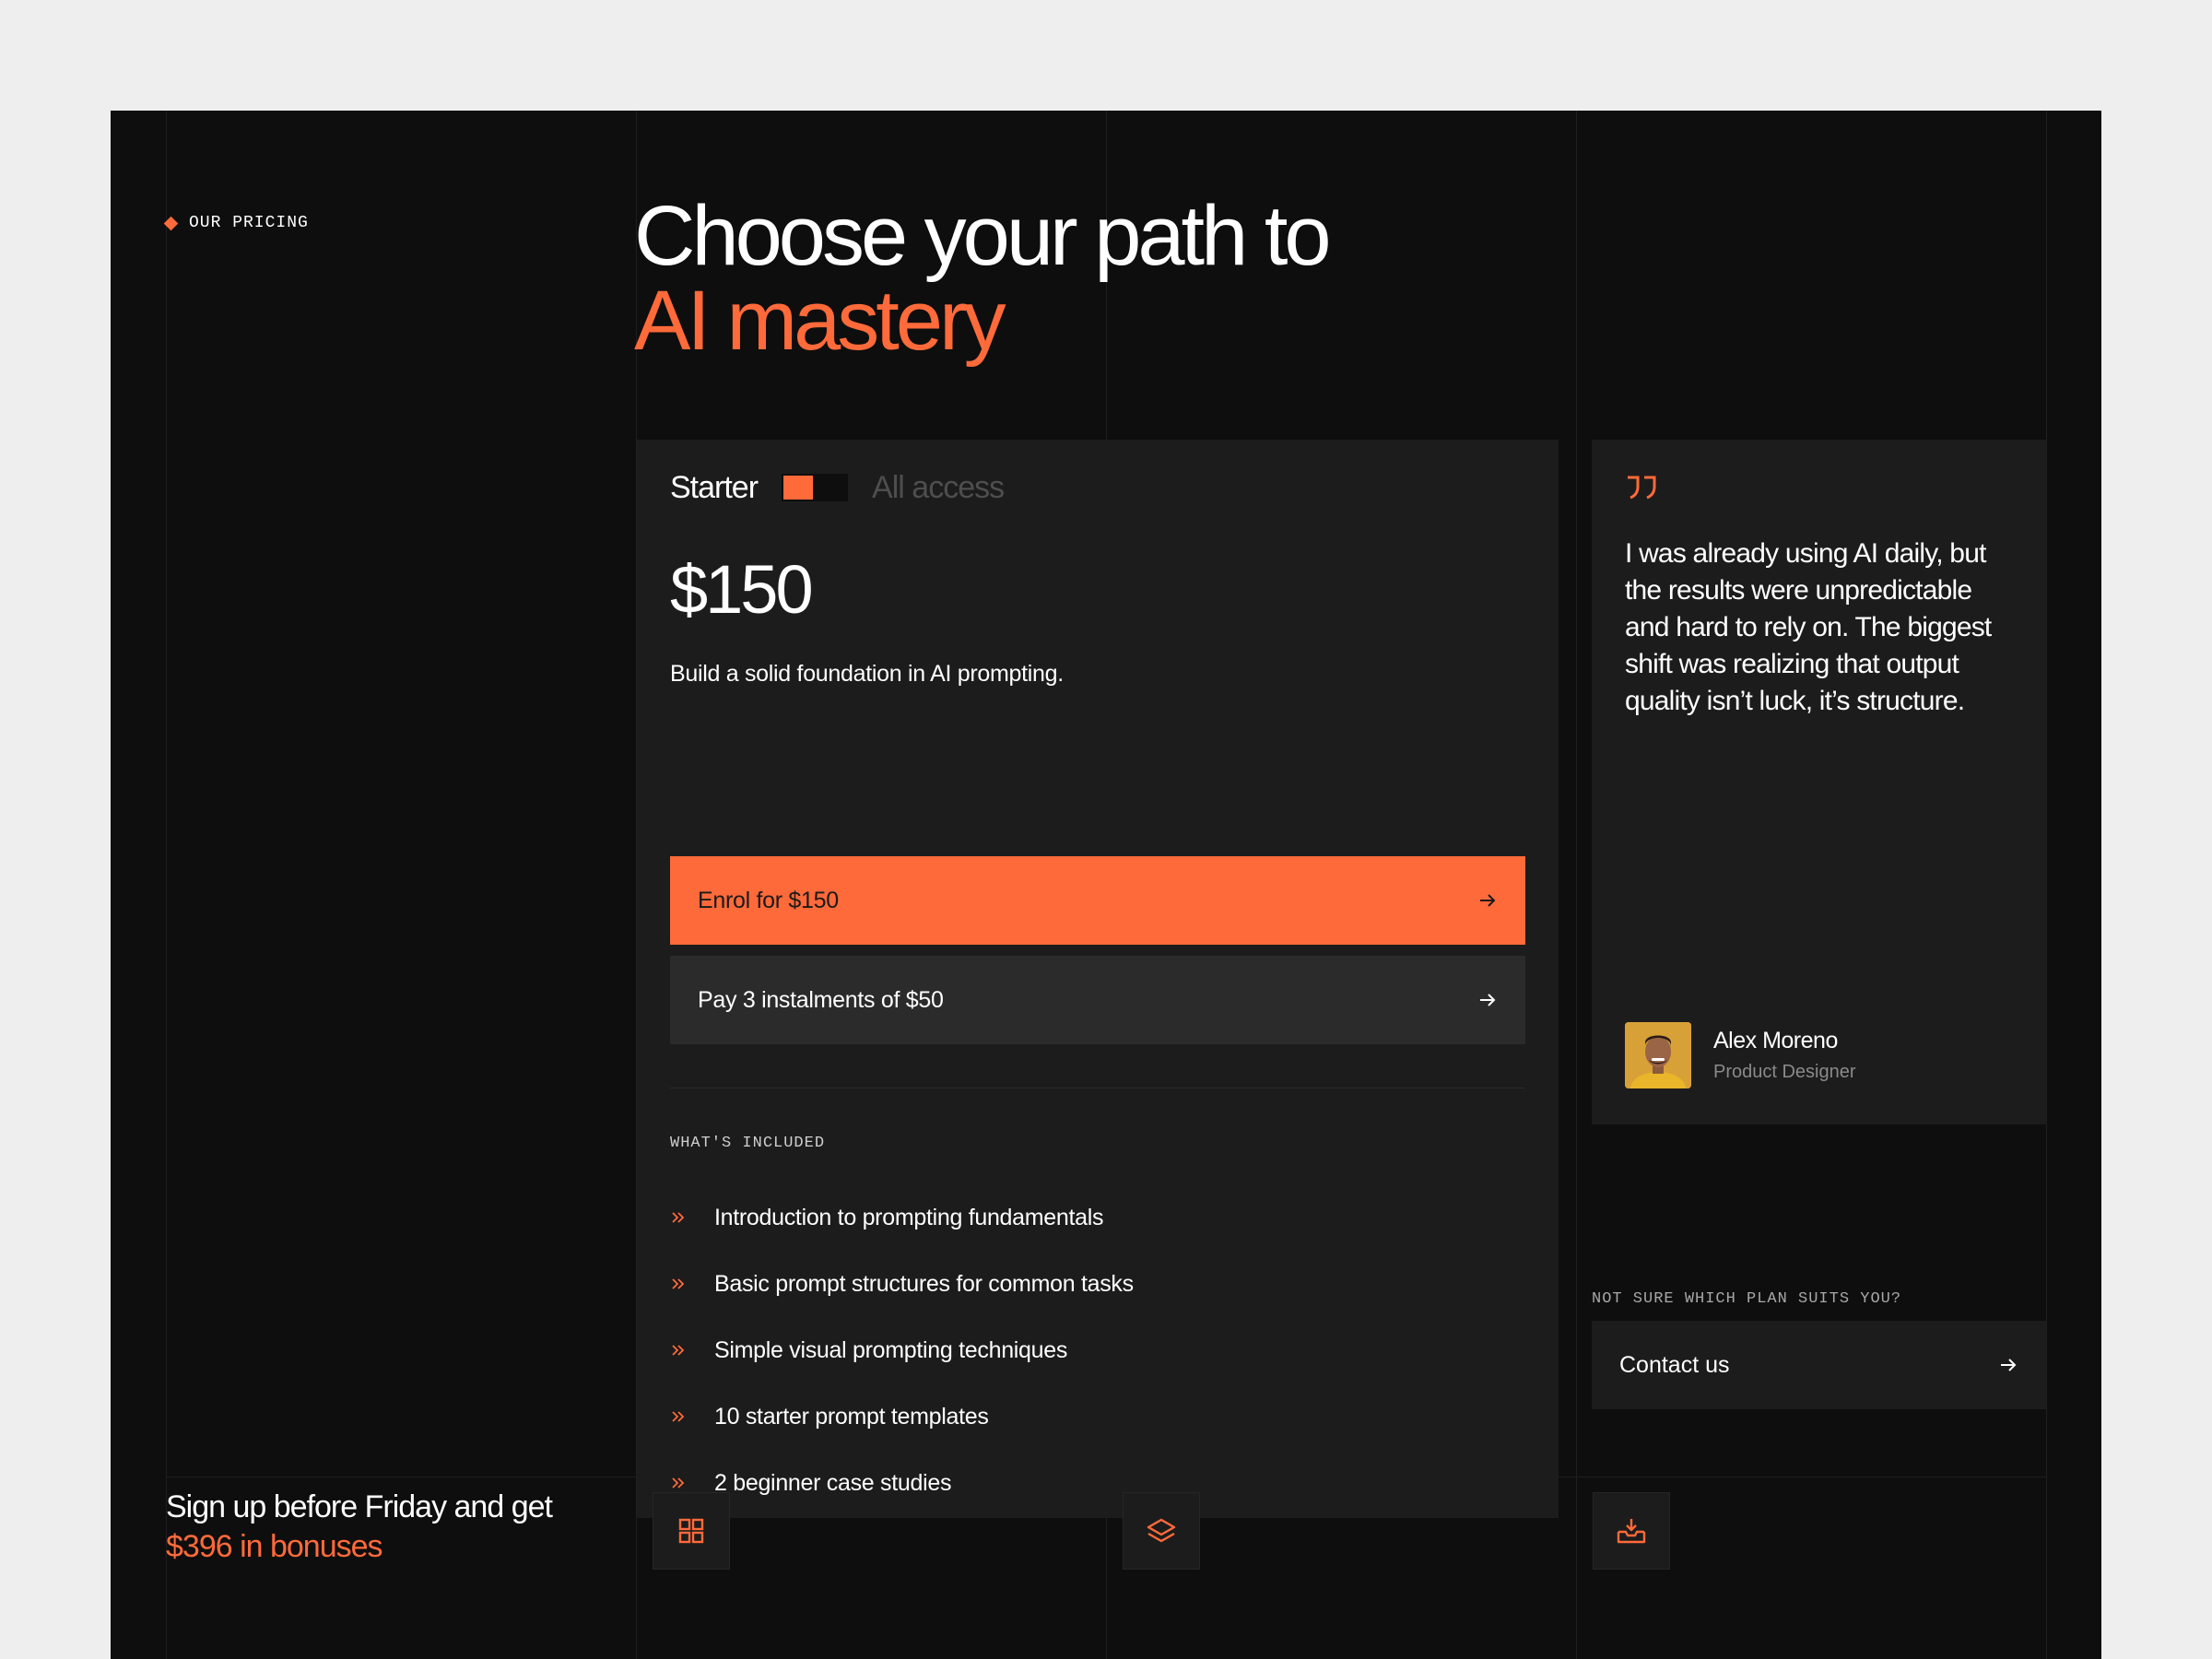 The height and width of the screenshot is (1659, 2212). What do you see at coordinates (1097, 900) in the screenshot?
I see `enrol-button: Enrol for $150` at bounding box center [1097, 900].